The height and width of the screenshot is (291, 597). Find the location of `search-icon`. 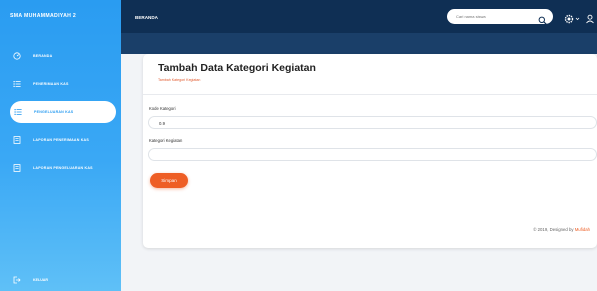

search-icon is located at coordinates (542, 18).